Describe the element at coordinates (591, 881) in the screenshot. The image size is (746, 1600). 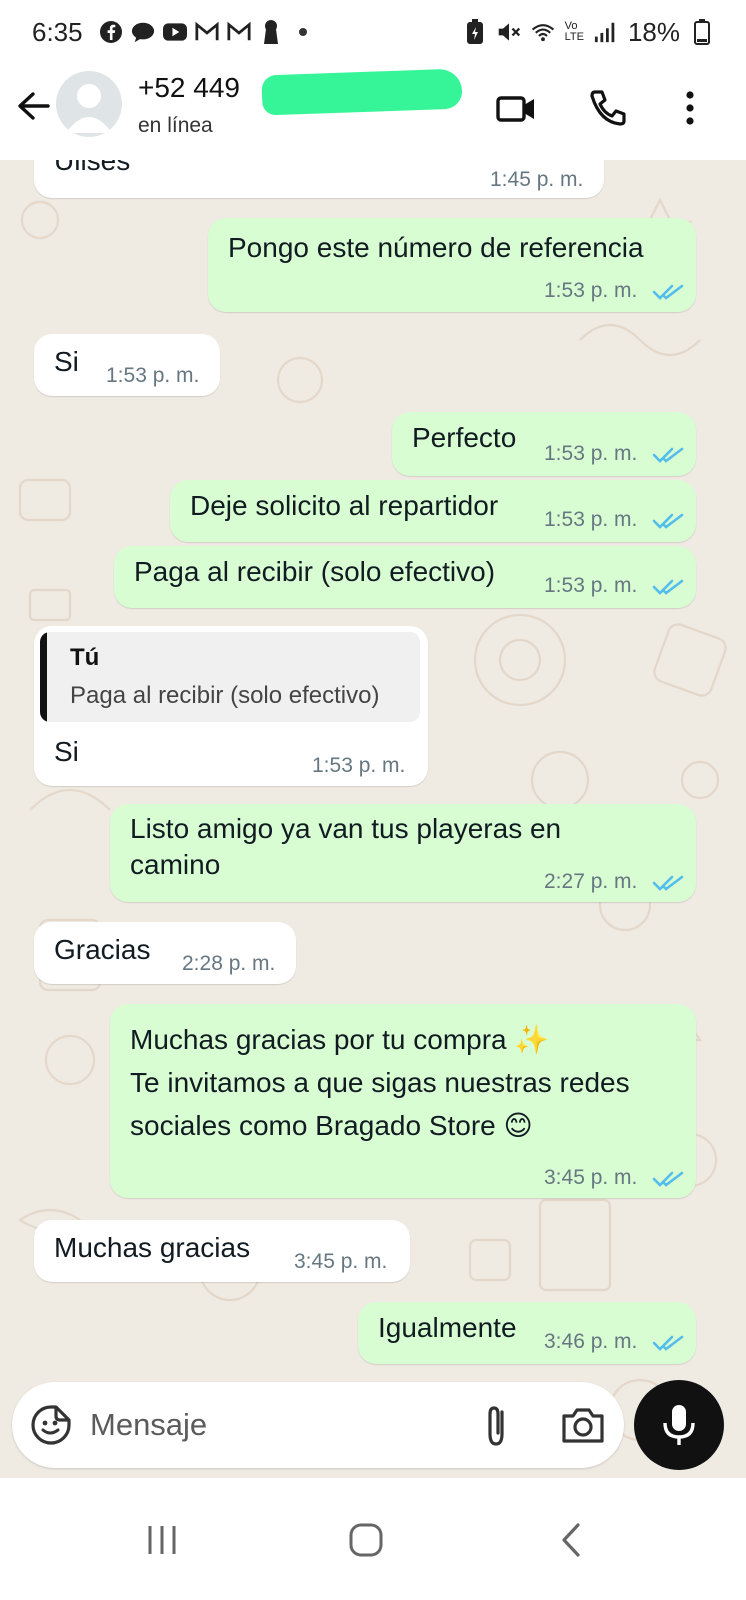
I see `message-time: 2:27 p. m.` at that location.